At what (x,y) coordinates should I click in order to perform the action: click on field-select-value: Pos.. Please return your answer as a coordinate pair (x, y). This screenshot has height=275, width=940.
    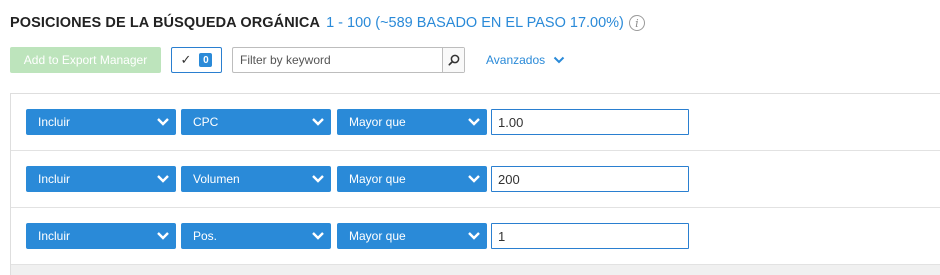
    Looking at the image, I should click on (205, 236).